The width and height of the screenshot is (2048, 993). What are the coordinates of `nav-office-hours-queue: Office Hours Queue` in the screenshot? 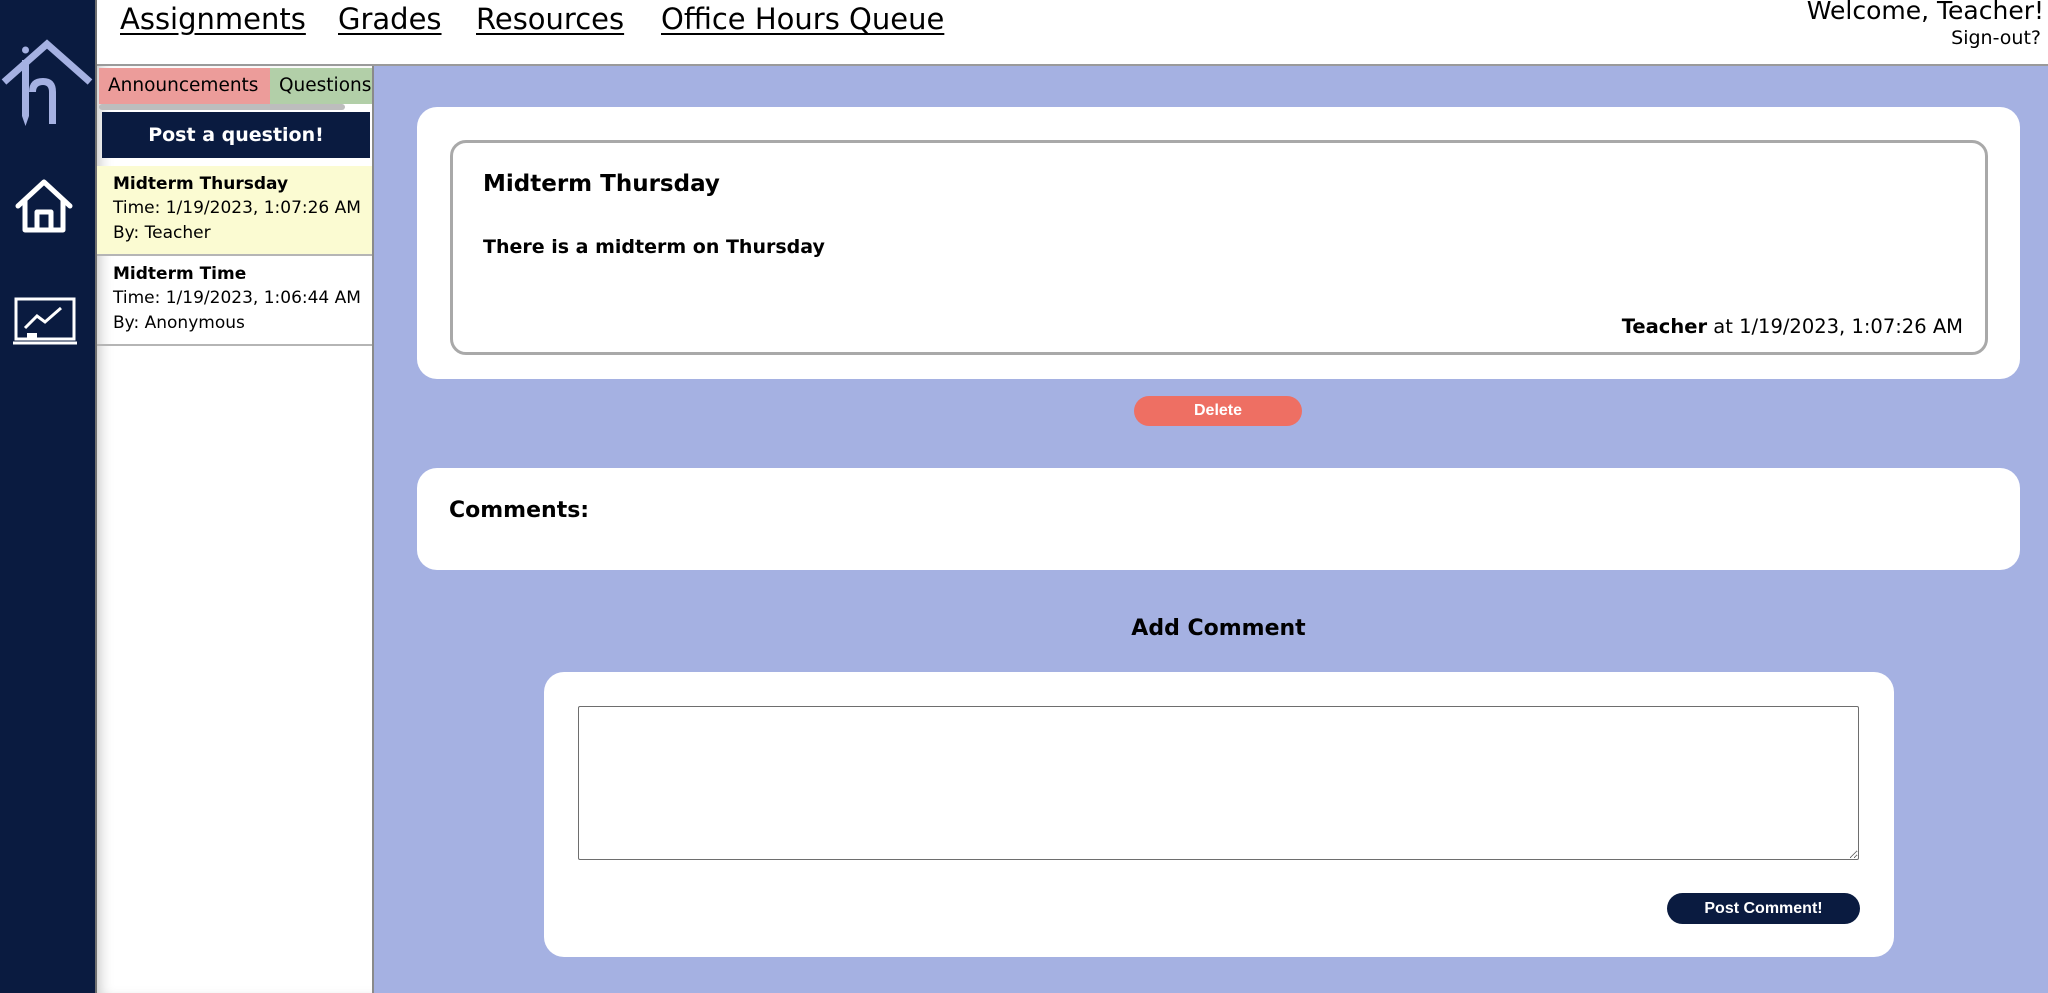 It's located at (802, 19).